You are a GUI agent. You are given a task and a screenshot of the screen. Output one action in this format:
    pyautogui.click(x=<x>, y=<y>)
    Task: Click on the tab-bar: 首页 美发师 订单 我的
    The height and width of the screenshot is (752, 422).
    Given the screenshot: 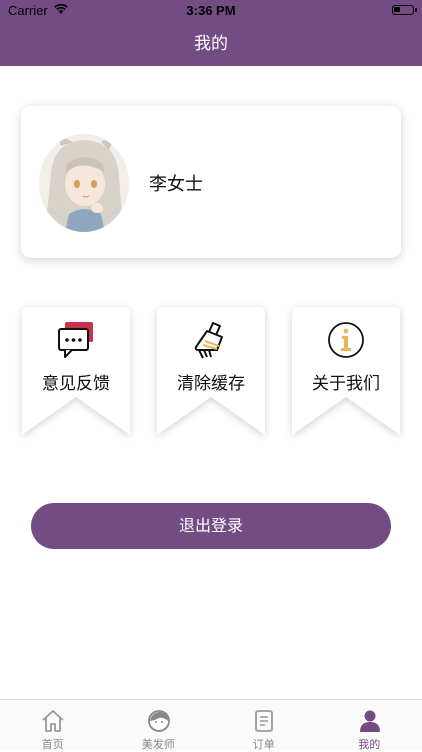 What is the action you would take?
    pyautogui.click(x=211, y=725)
    